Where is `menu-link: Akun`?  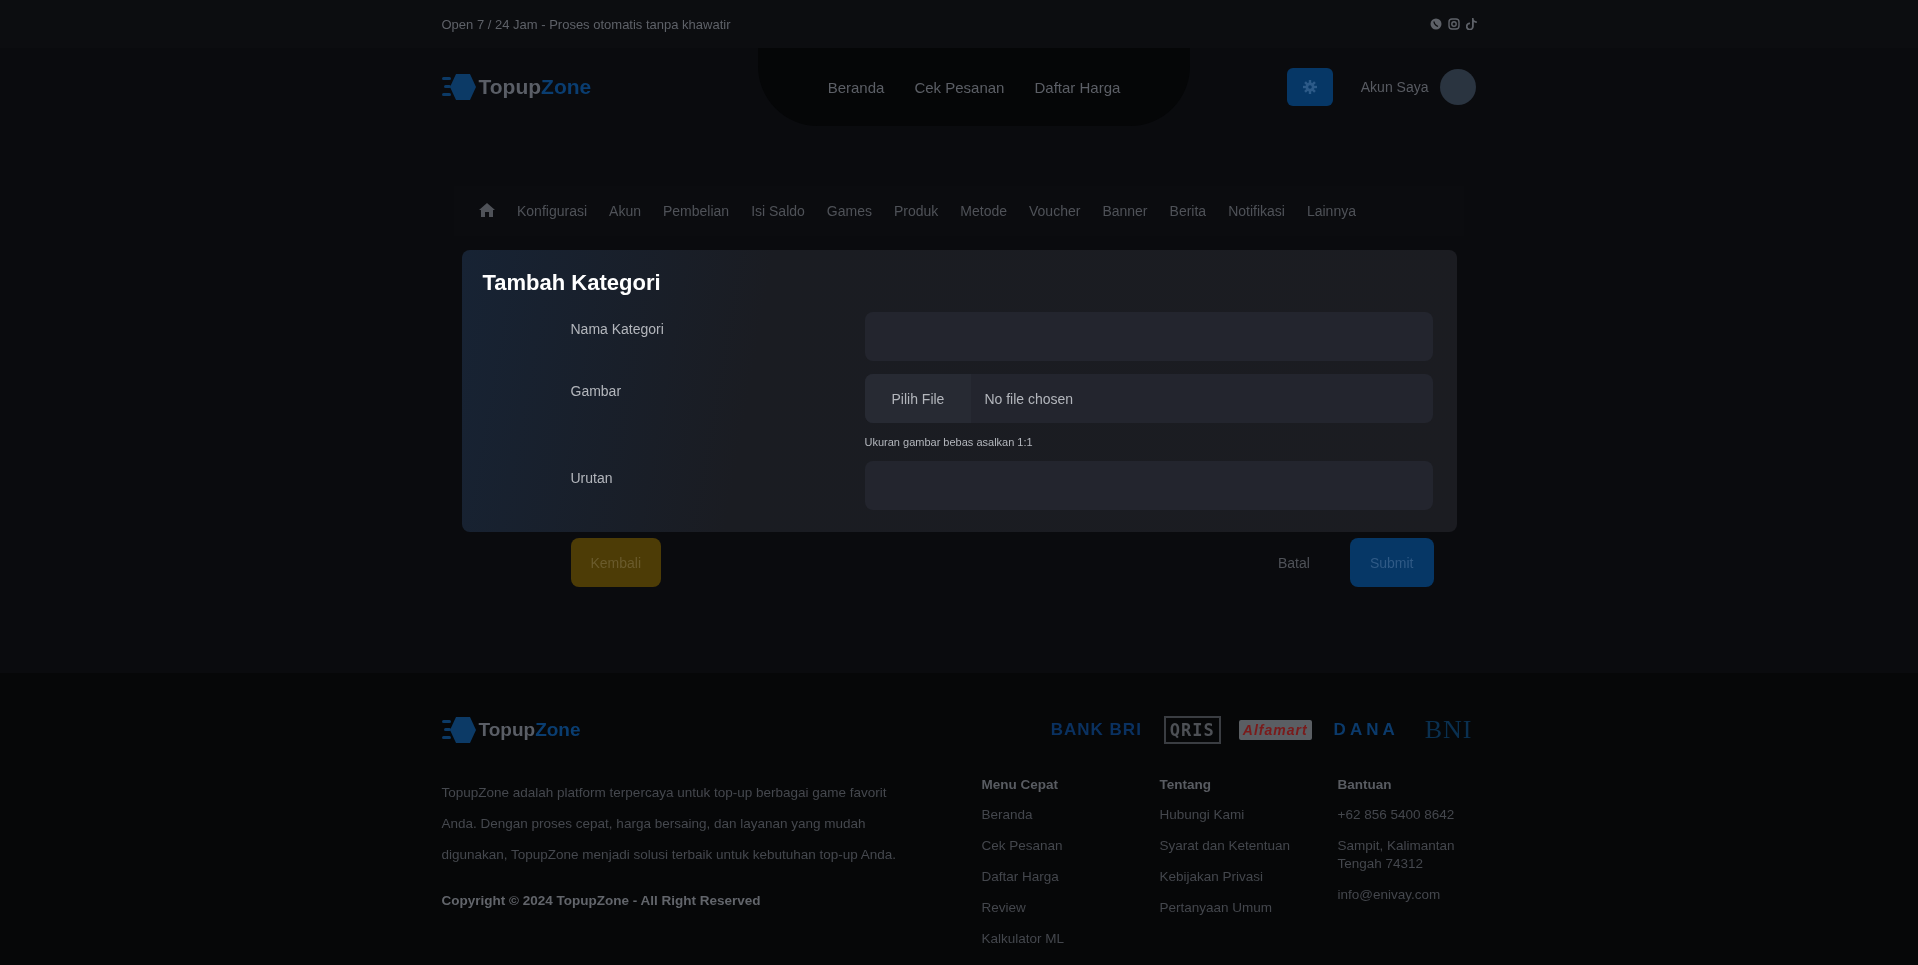
menu-link: Akun is located at coordinates (625, 211).